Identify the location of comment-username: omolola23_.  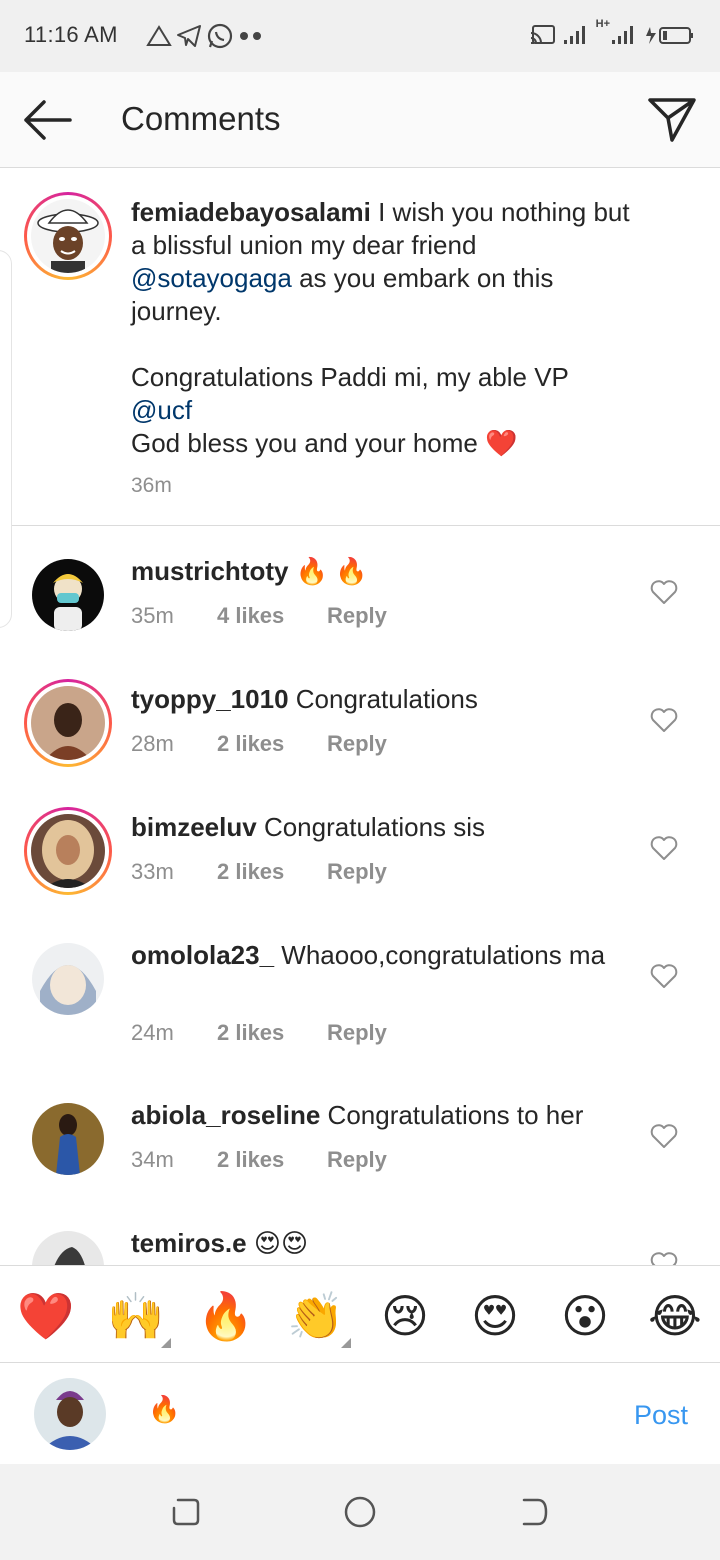
(202, 955).